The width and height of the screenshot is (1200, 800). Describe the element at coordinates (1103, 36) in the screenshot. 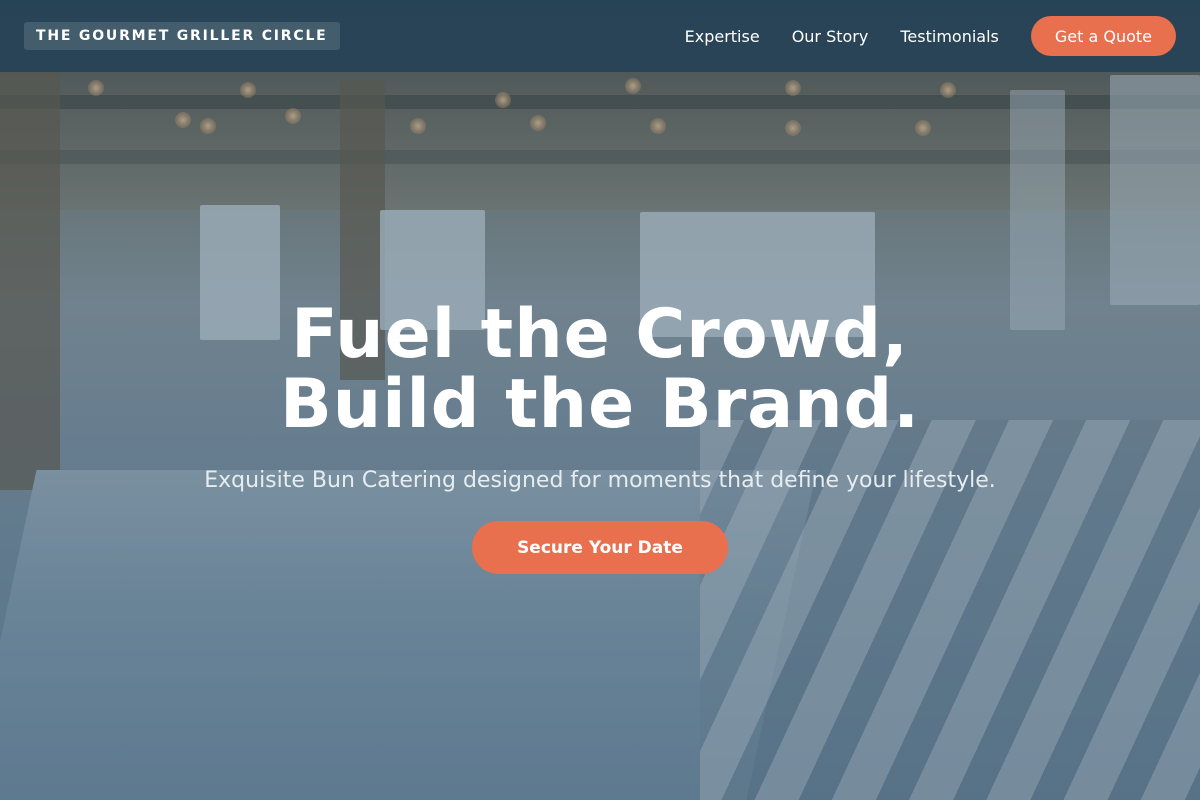

I see `get-quote-button: Get a Quote` at that location.